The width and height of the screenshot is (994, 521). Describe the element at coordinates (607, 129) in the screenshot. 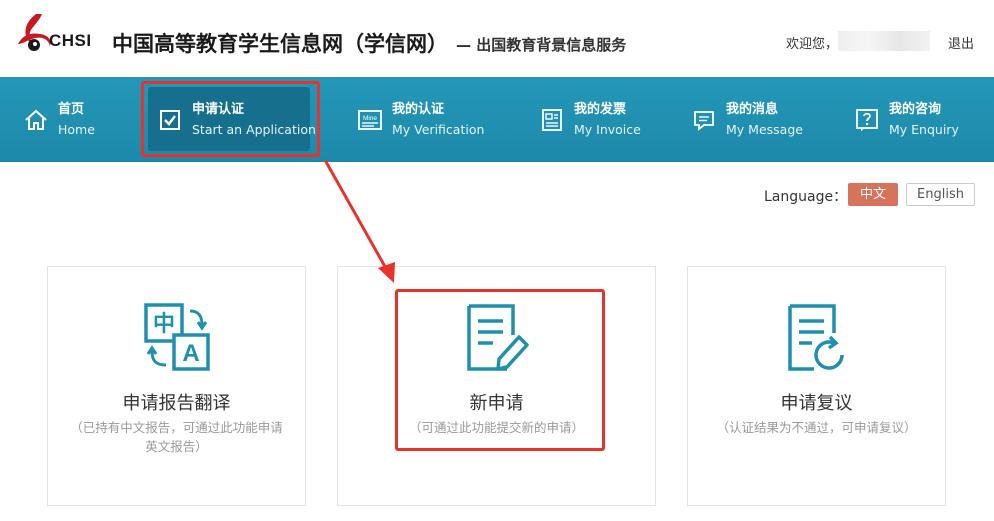

I see `nav-invoice-label-en: My Invoice` at that location.